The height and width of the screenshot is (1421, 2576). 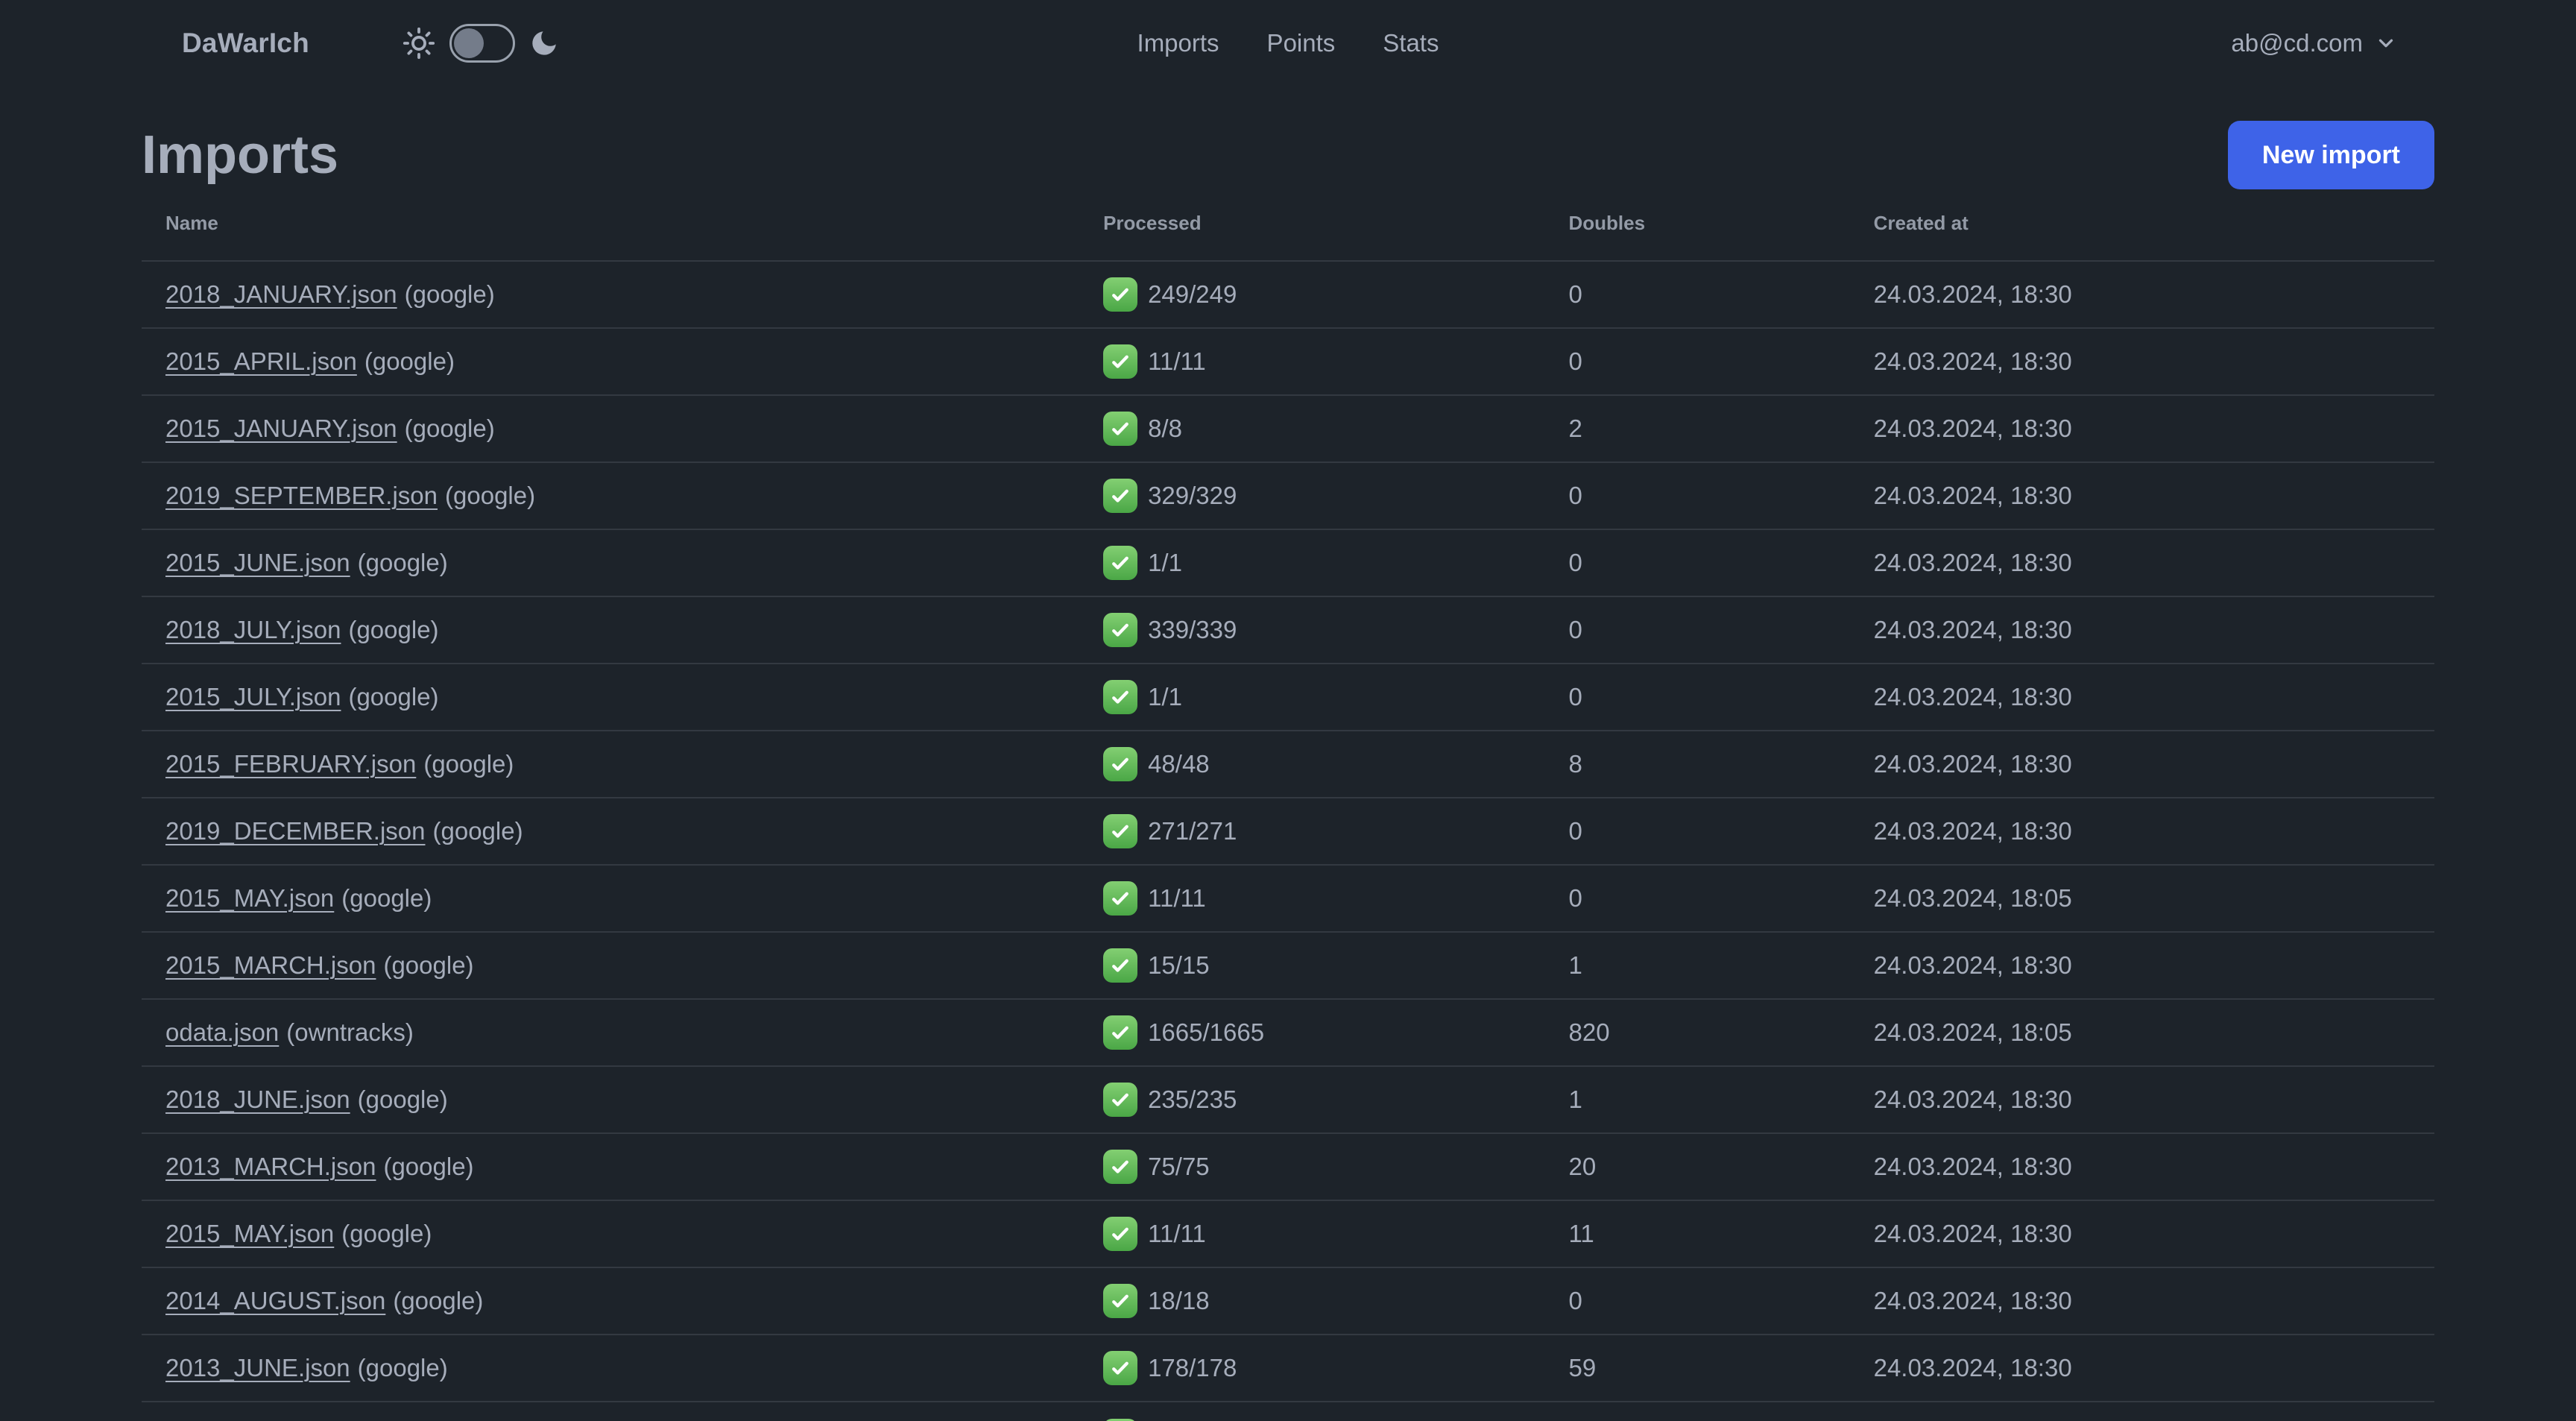 I want to click on navbar-start: DaWarIch, so click(x=371, y=43).